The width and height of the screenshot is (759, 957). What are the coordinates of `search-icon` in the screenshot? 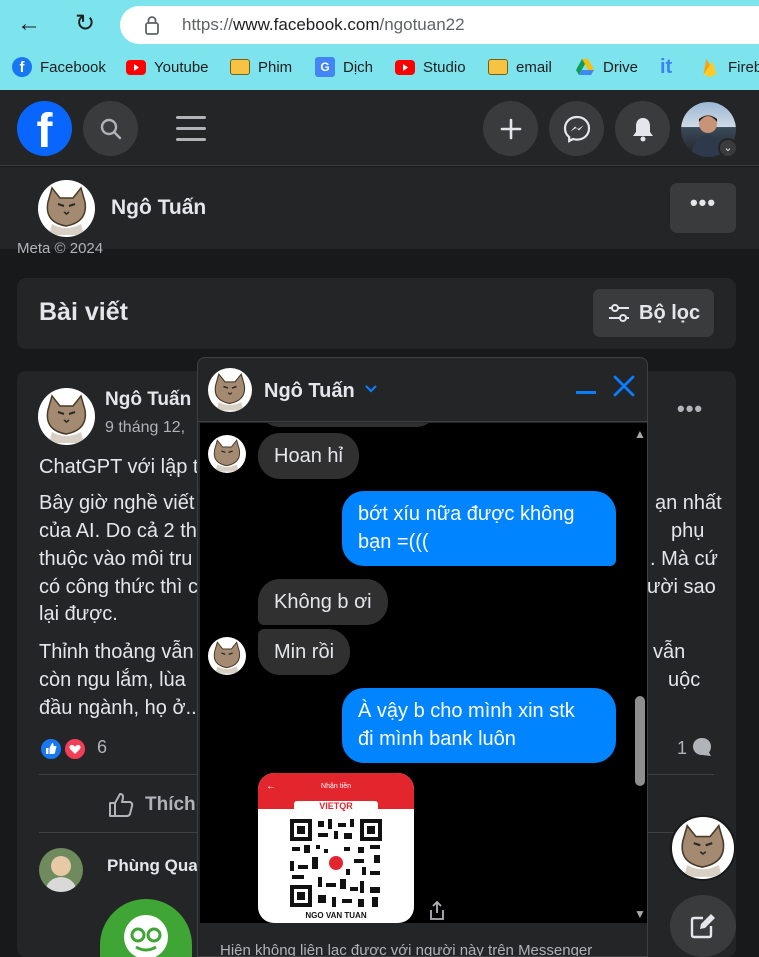 It's located at (110, 128).